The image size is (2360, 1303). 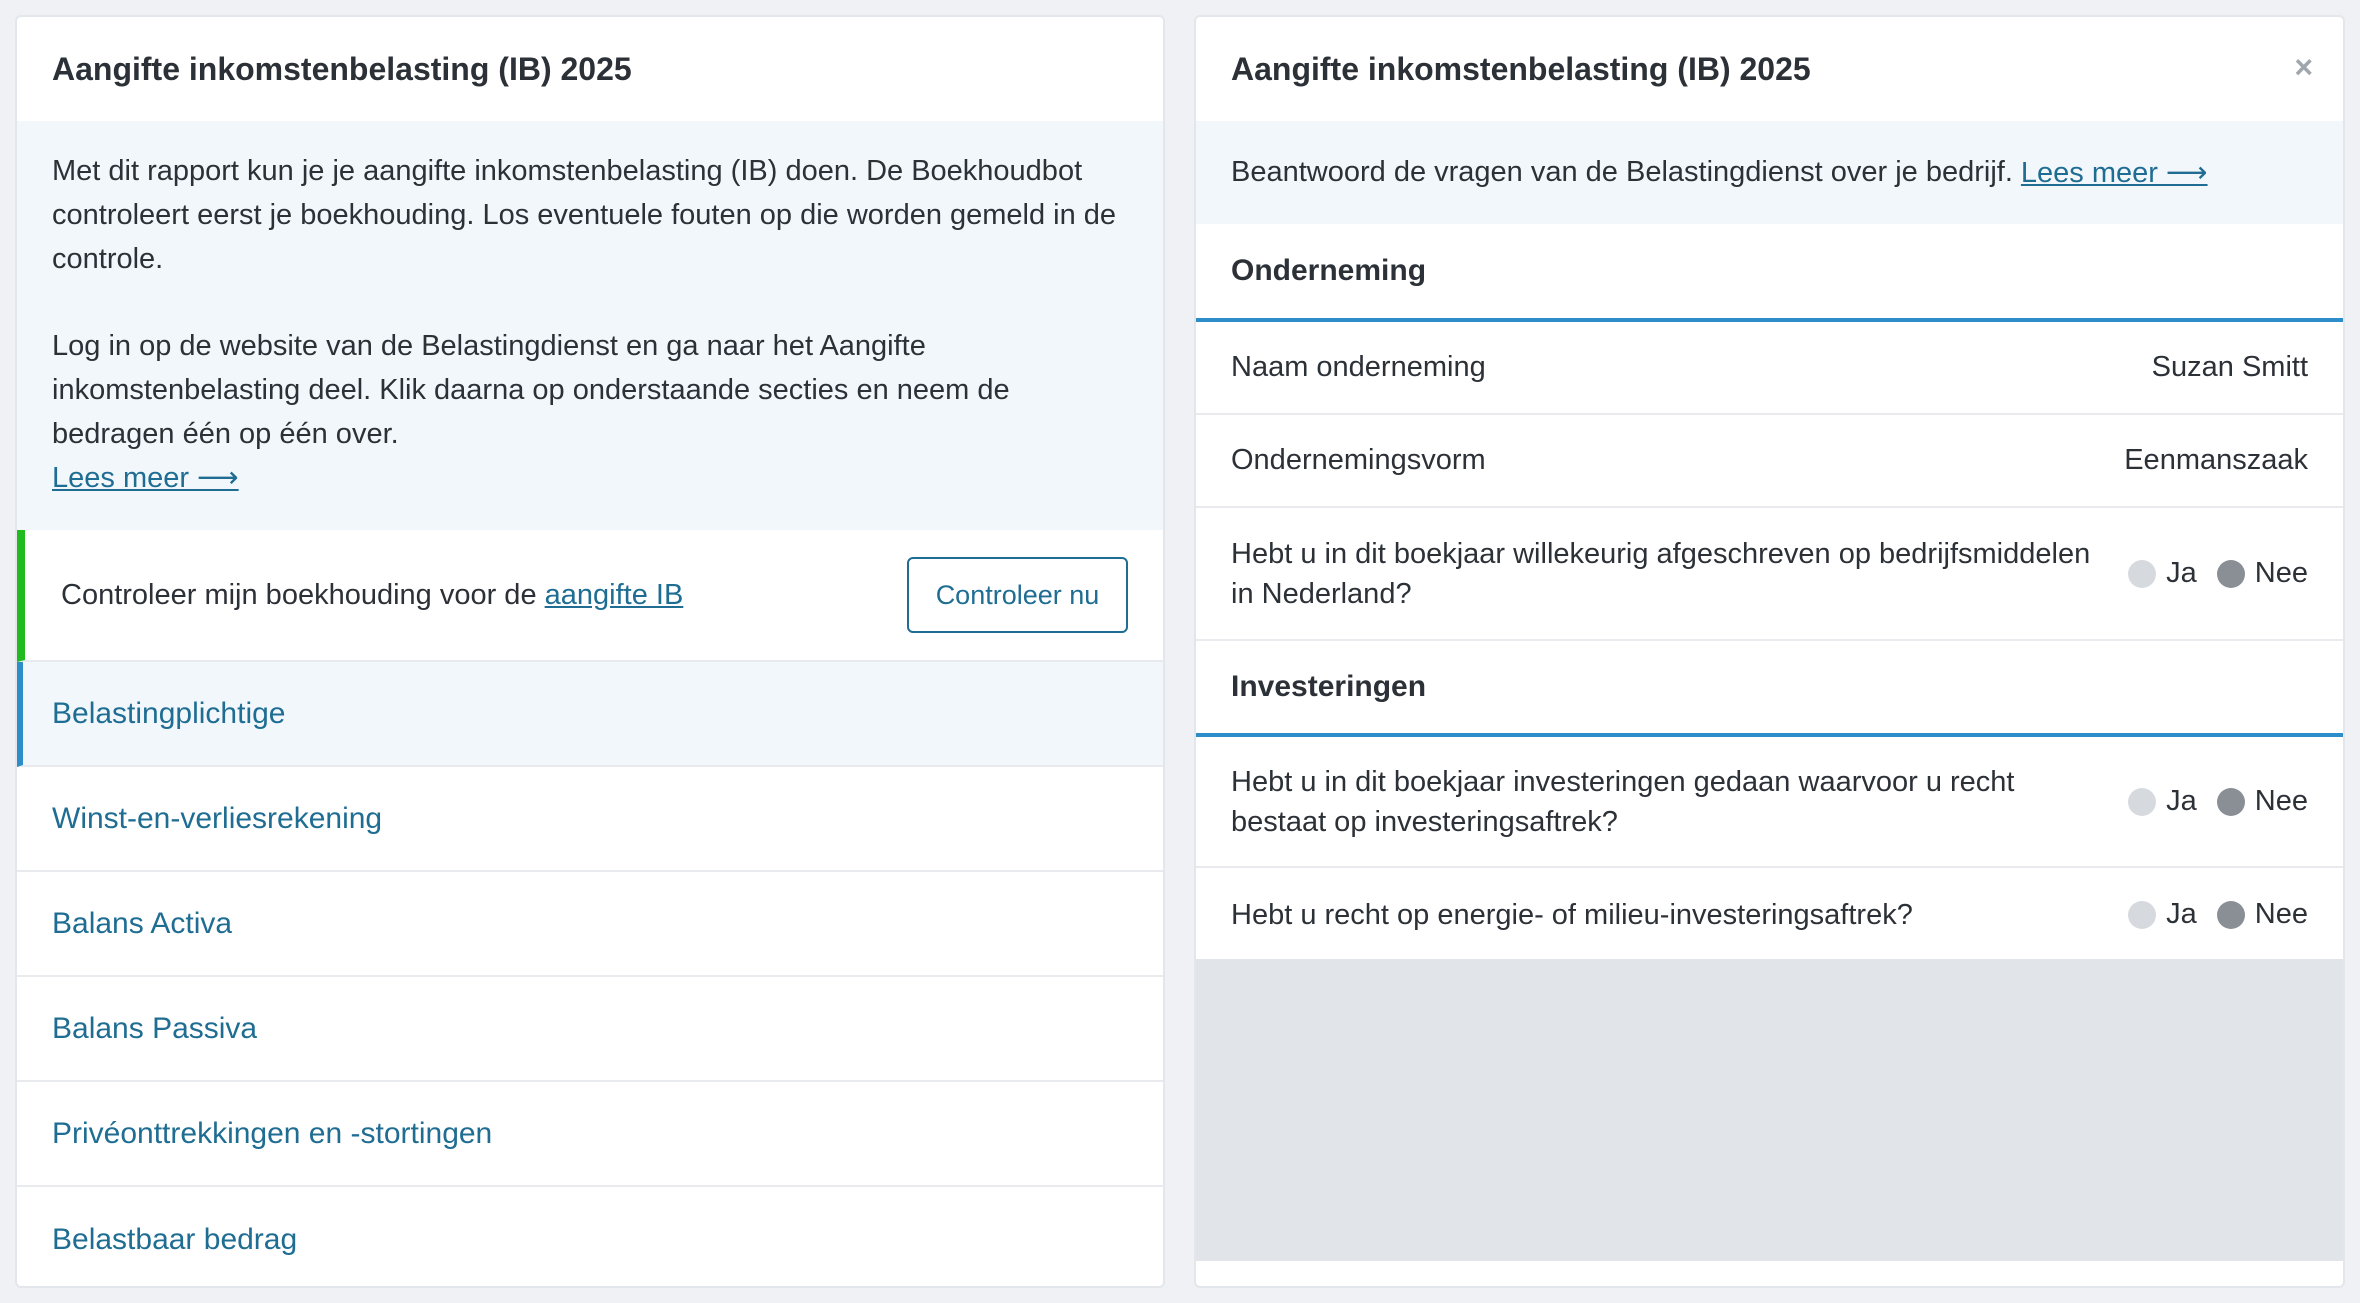 I want to click on nav-item-winst-en-verliesrekening: Winst-en-verliesrekening, so click(x=590, y=819).